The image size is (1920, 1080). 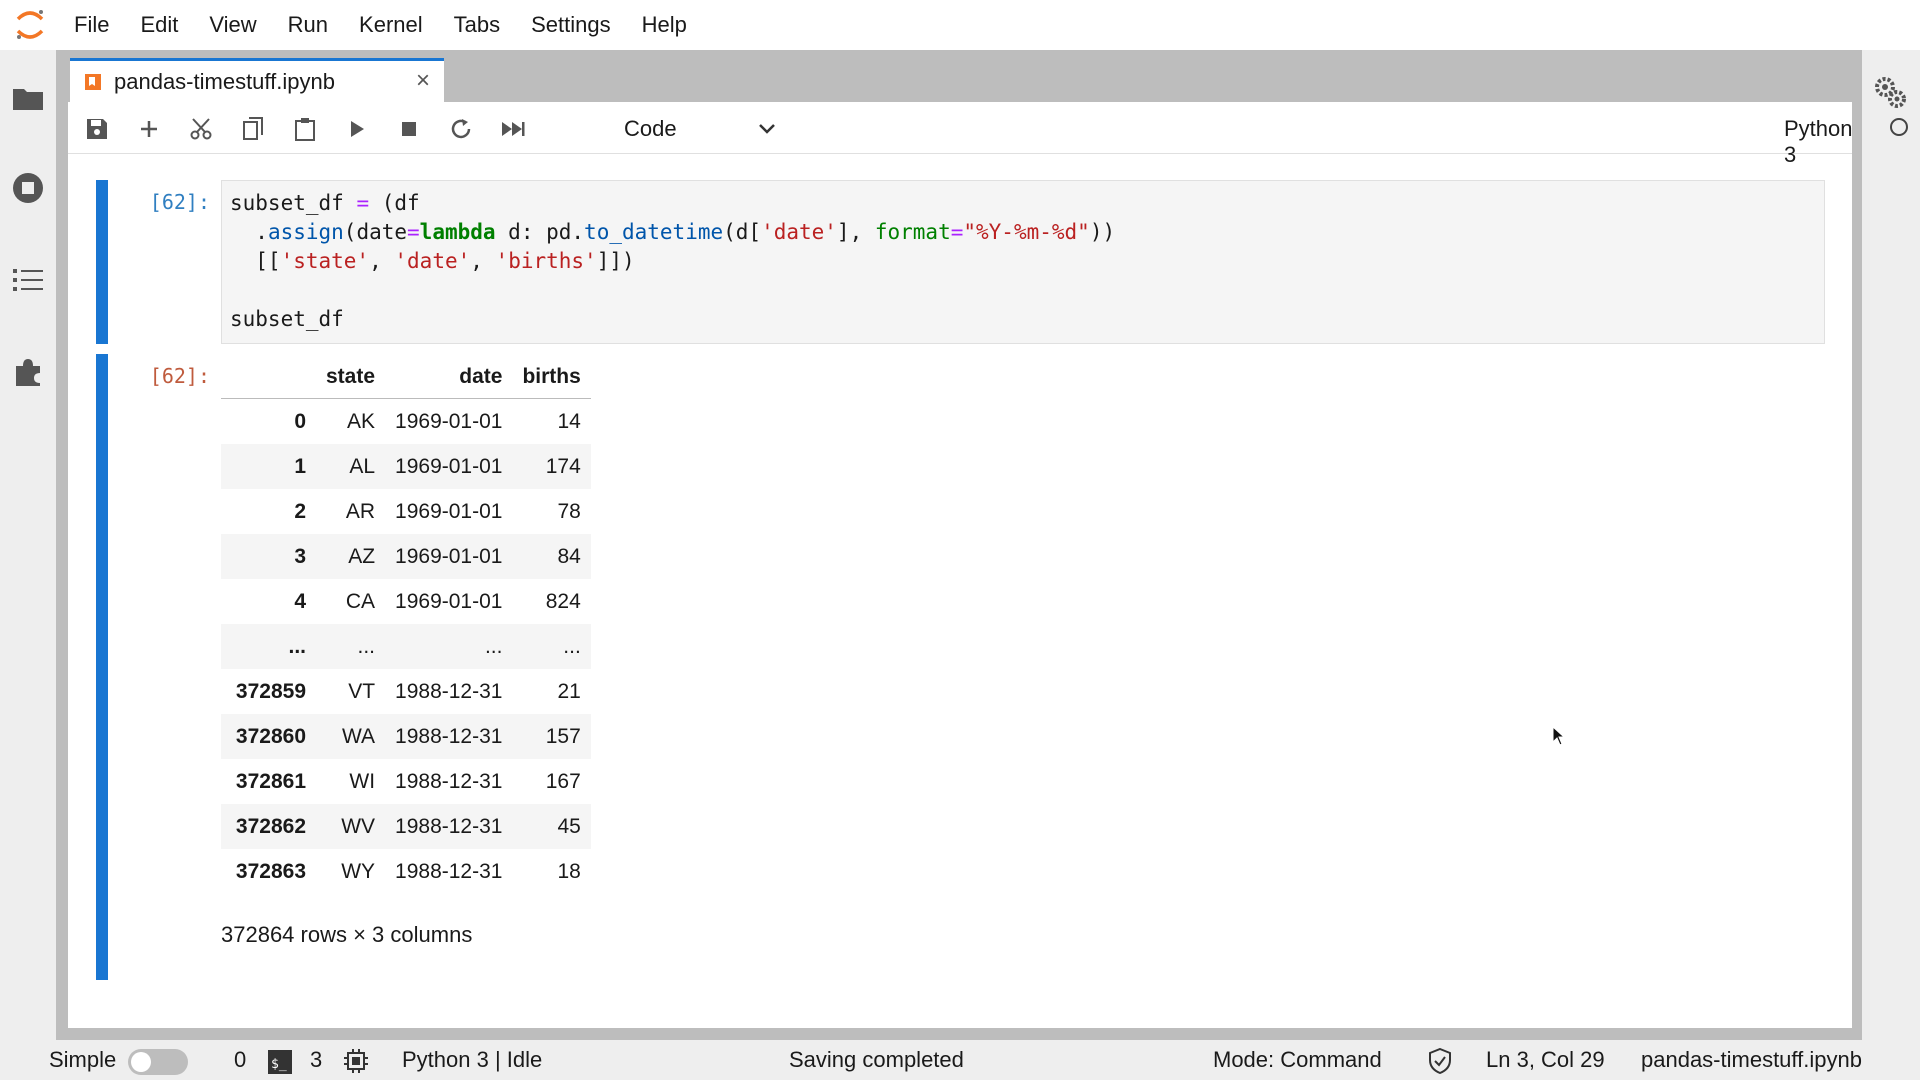 I want to click on kernels-count: 3, so click(x=316, y=1060).